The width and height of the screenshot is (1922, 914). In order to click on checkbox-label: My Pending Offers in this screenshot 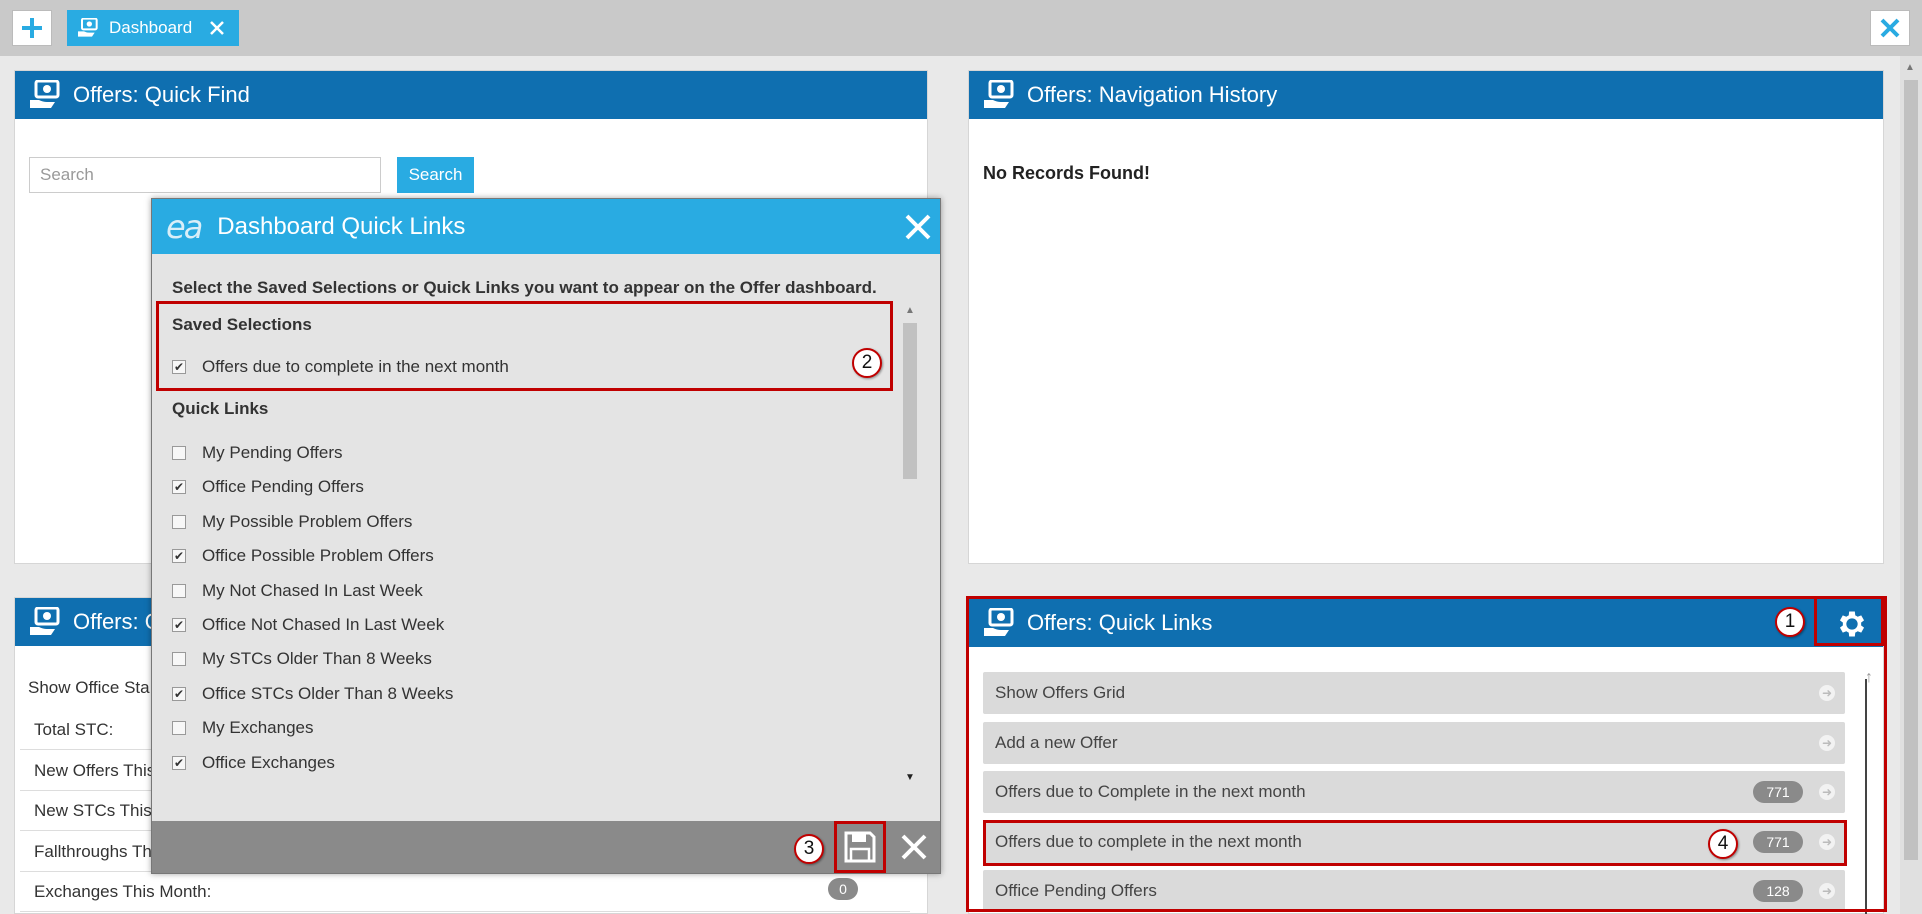, I will do `click(272, 452)`.